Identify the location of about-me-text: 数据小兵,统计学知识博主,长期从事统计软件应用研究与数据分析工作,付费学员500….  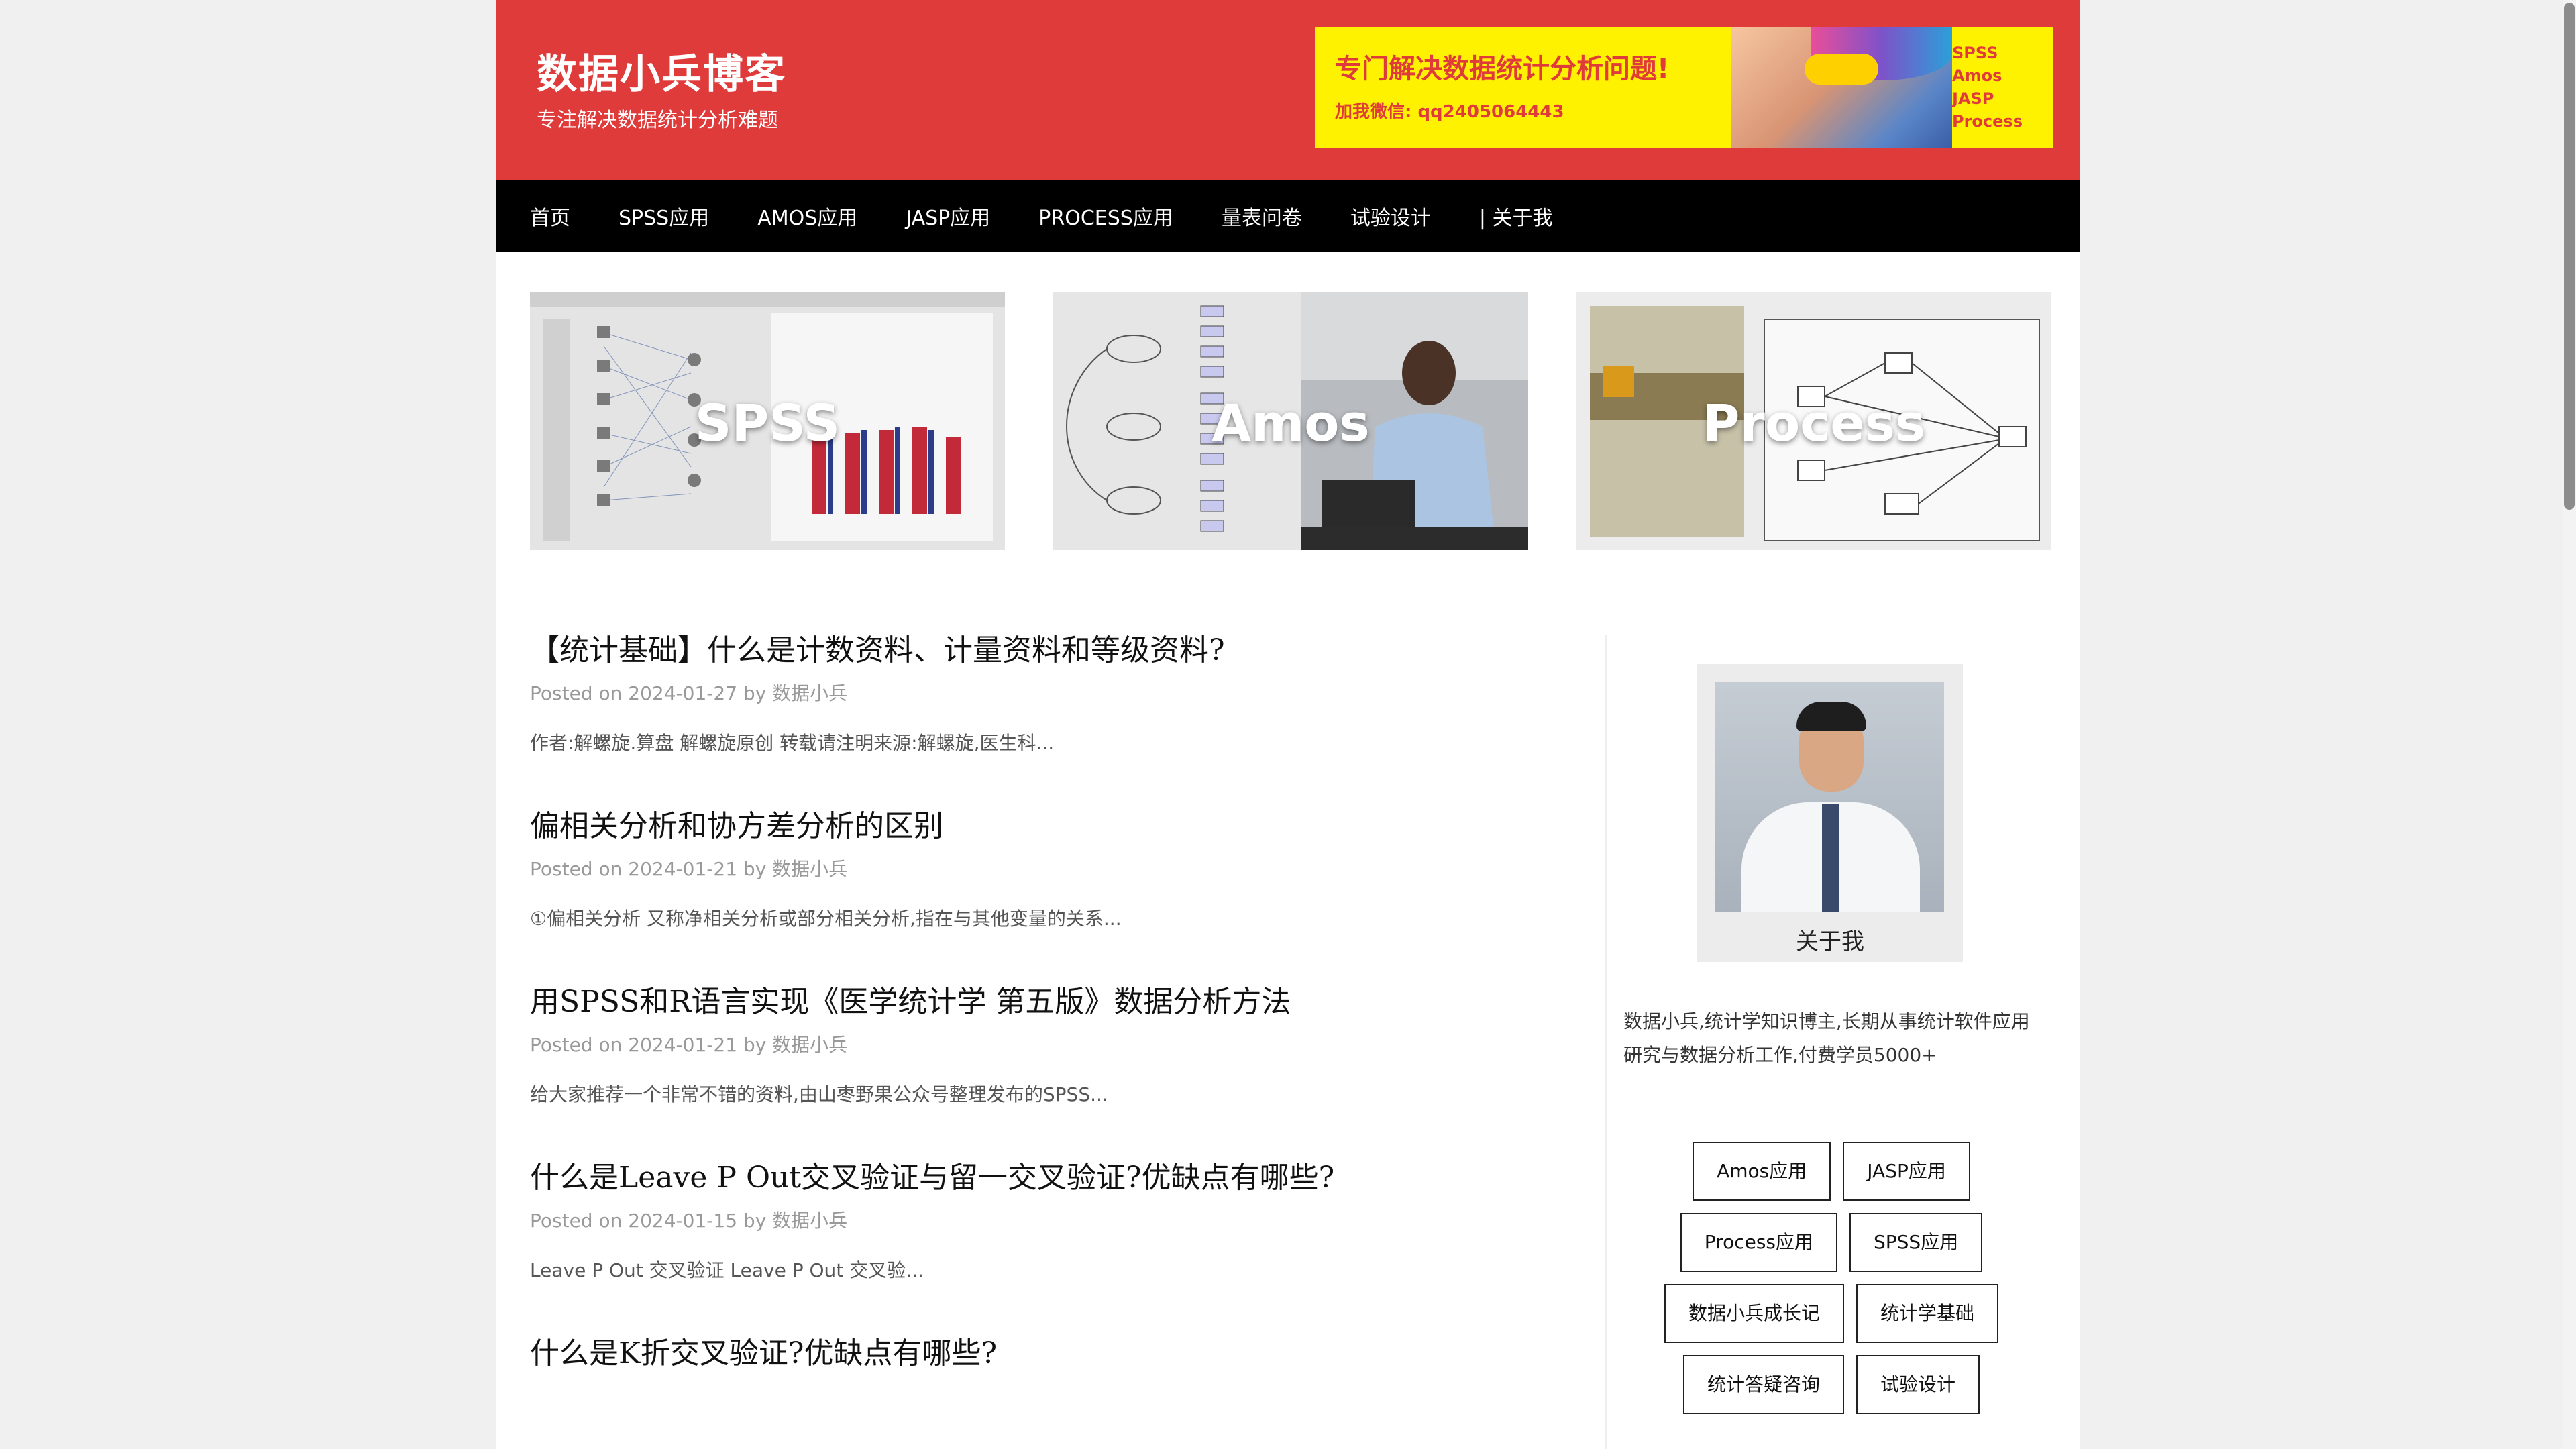
(1826, 1038).